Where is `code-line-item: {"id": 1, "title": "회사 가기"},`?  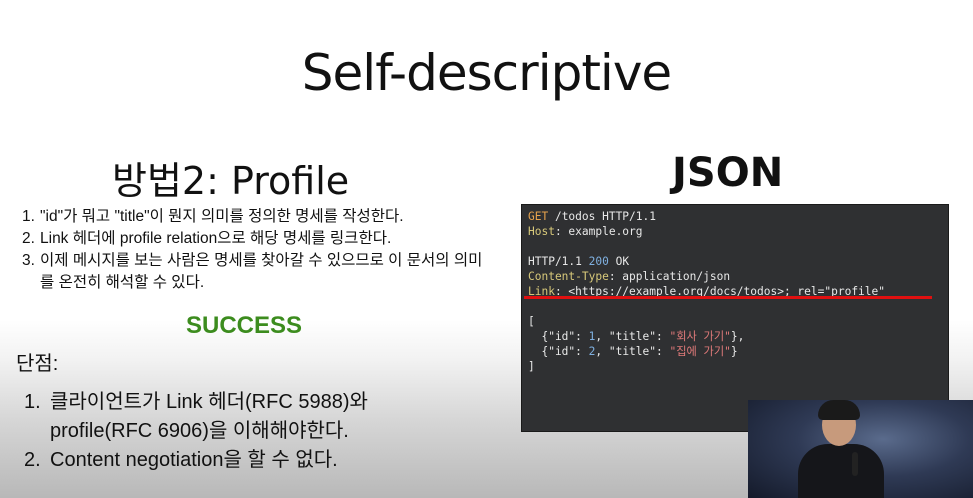 code-line-item: {"id": 1, "title": "회사 가기"}, is located at coordinates (735, 336).